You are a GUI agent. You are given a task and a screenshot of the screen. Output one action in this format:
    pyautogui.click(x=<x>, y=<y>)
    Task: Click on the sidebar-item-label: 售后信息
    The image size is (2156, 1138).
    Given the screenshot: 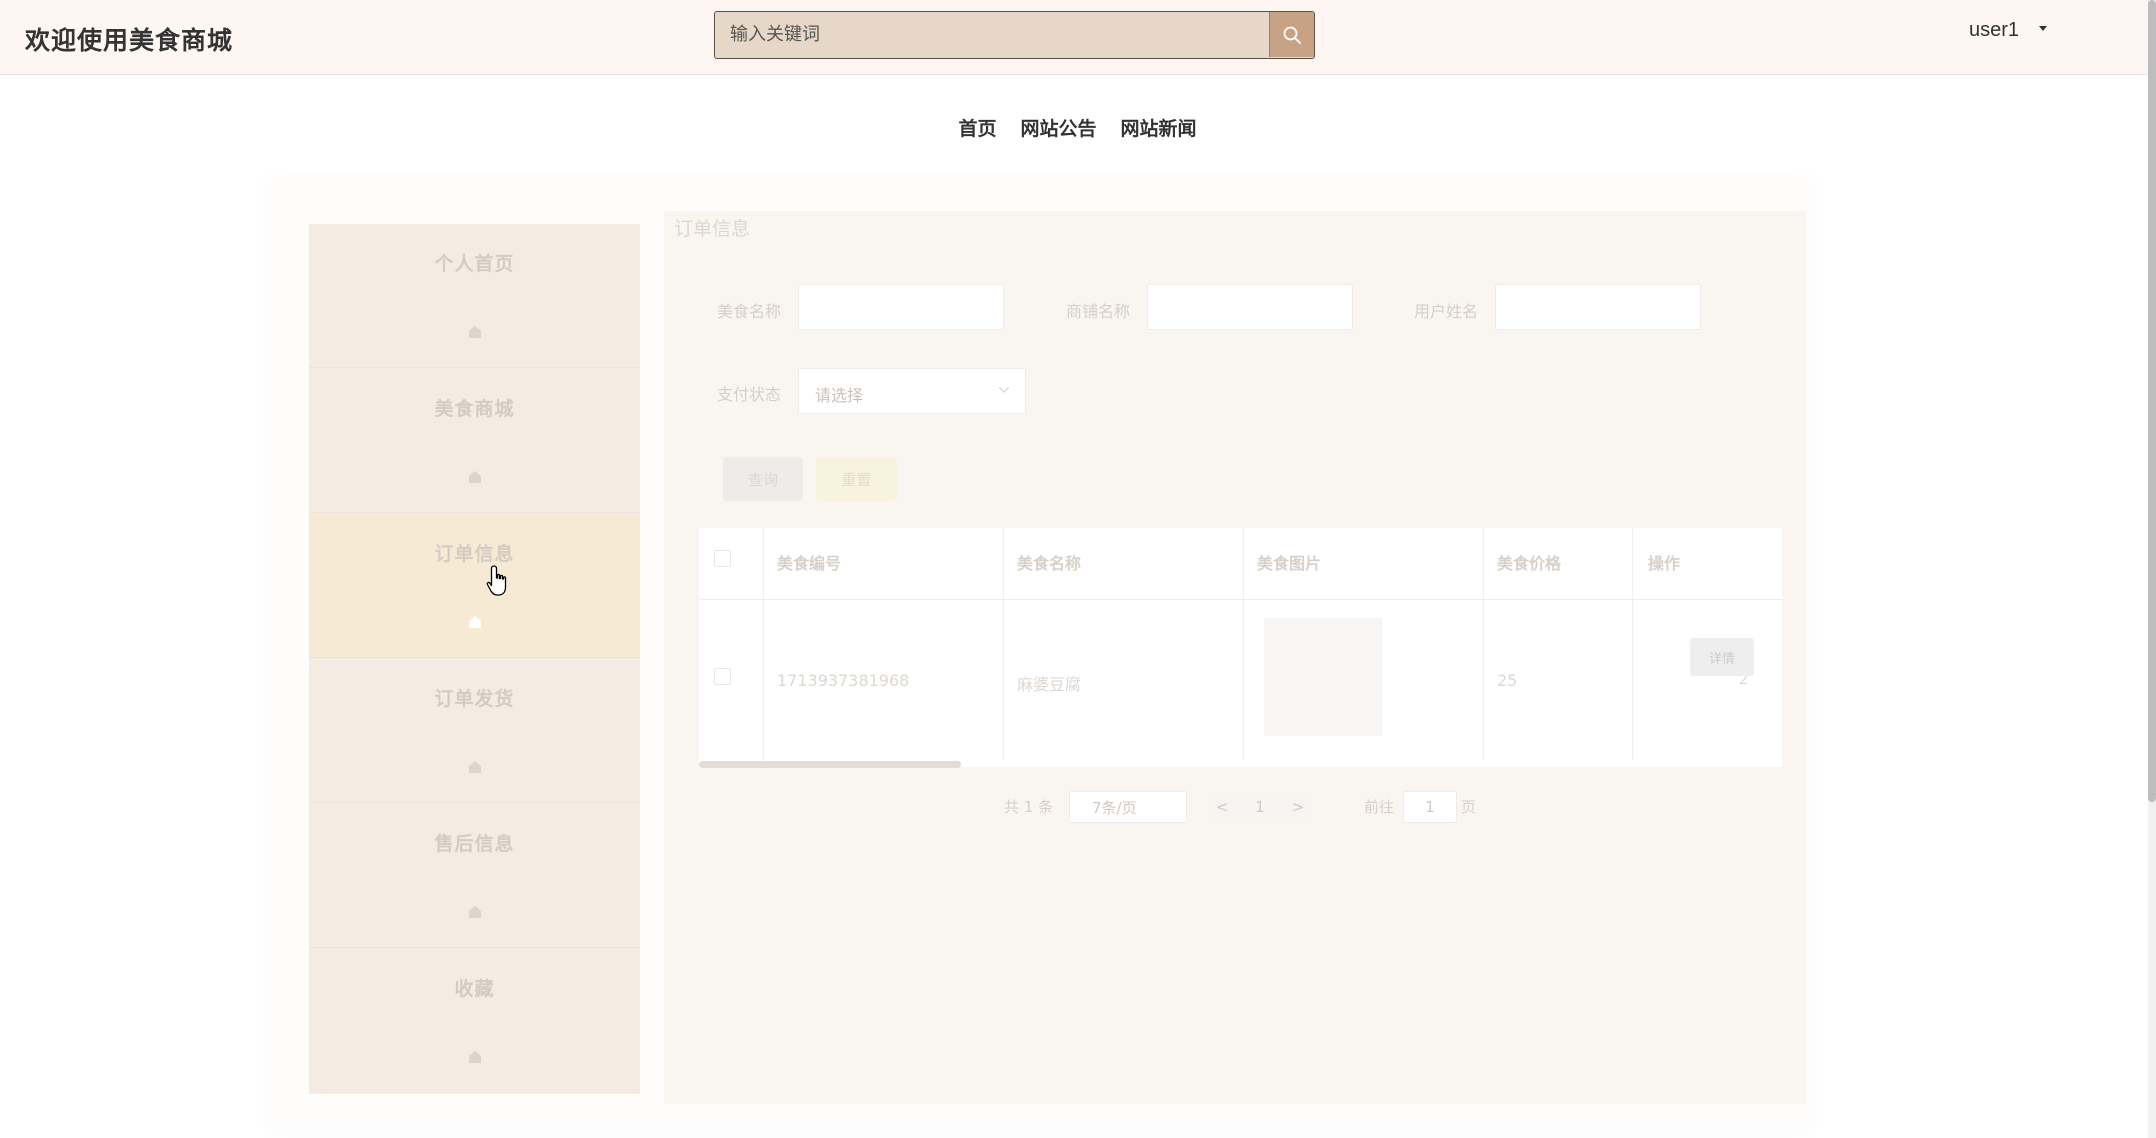 What is the action you would take?
    pyautogui.click(x=474, y=844)
    